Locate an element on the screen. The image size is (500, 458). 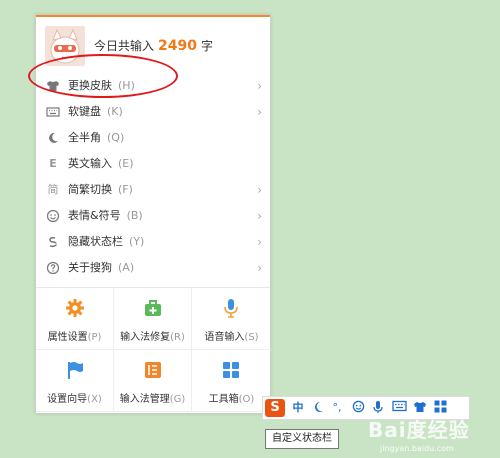
menu-item-label: 隐藏状态栏 is located at coordinates (95, 241).